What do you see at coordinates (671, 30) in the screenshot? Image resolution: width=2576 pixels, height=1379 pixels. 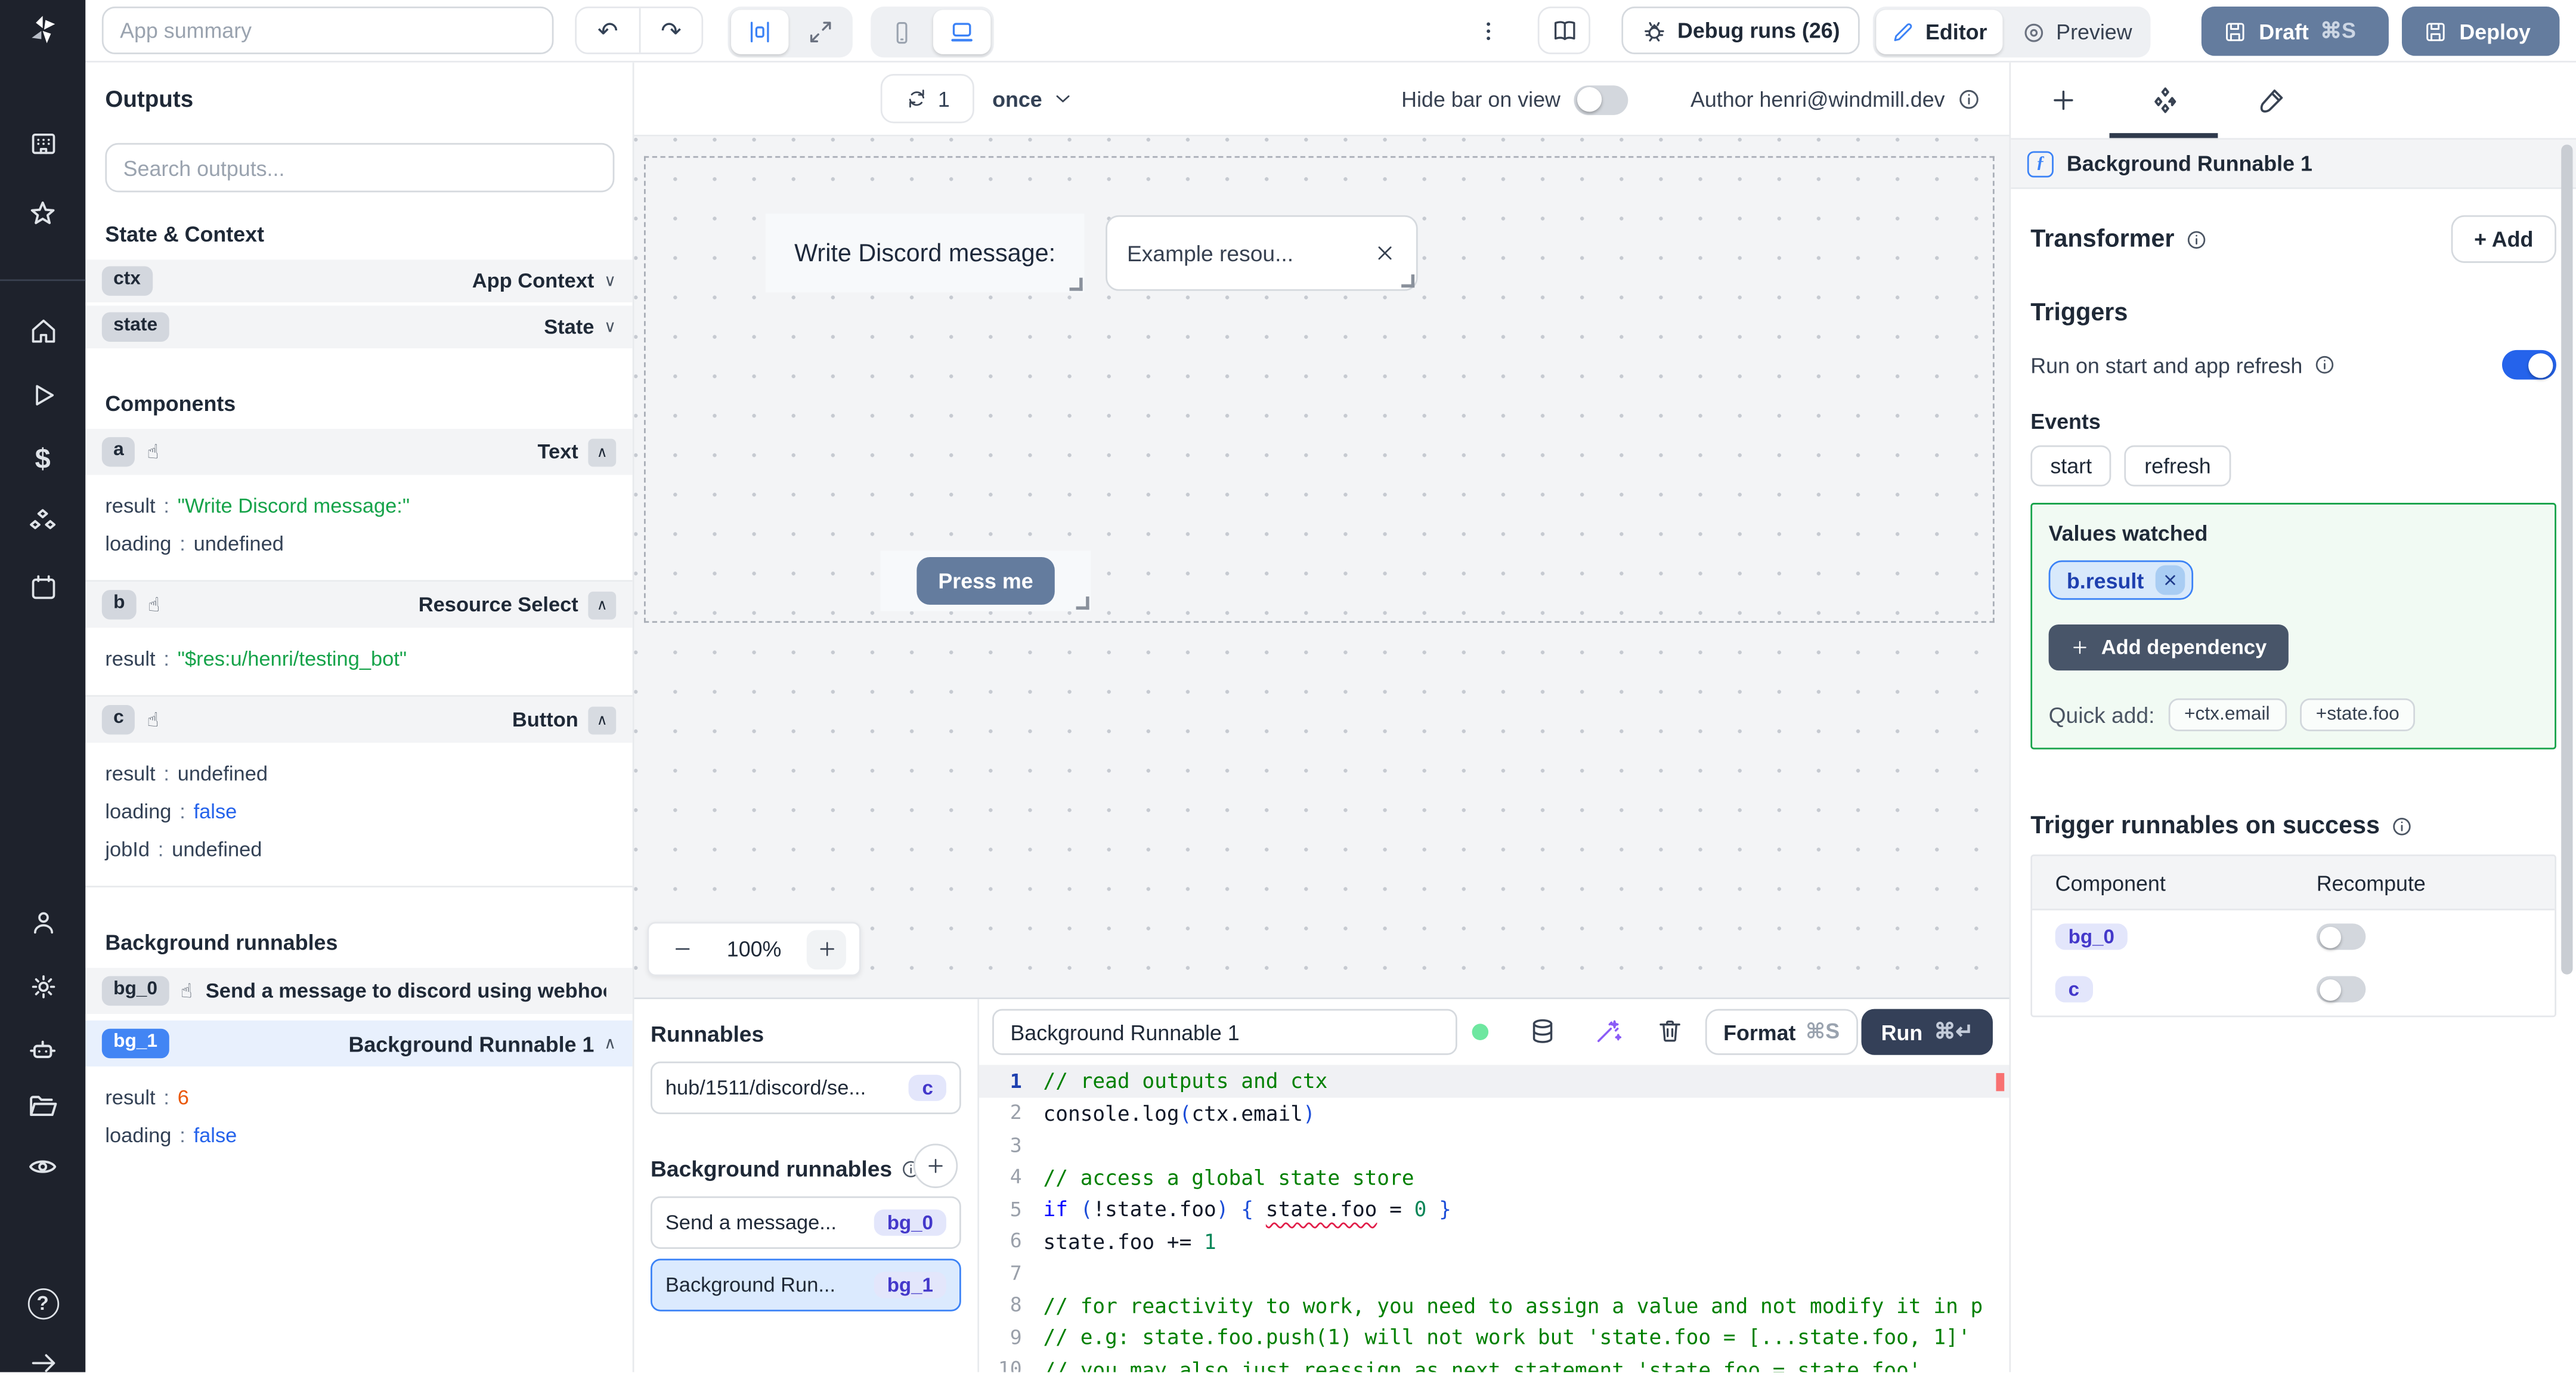 I see `redo-button: ↷` at bounding box center [671, 30].